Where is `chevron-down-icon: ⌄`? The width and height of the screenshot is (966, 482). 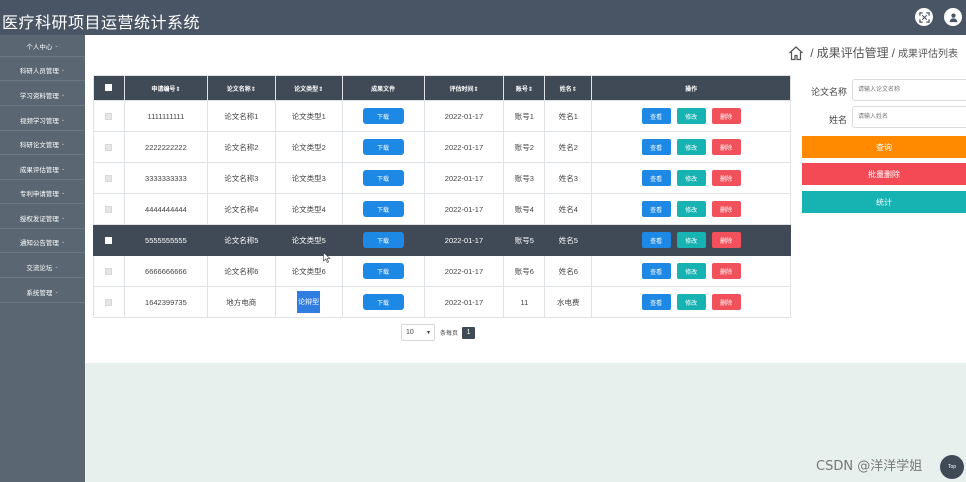 chevron-down-icon: ⌄ is located at coordinates (56, 266).